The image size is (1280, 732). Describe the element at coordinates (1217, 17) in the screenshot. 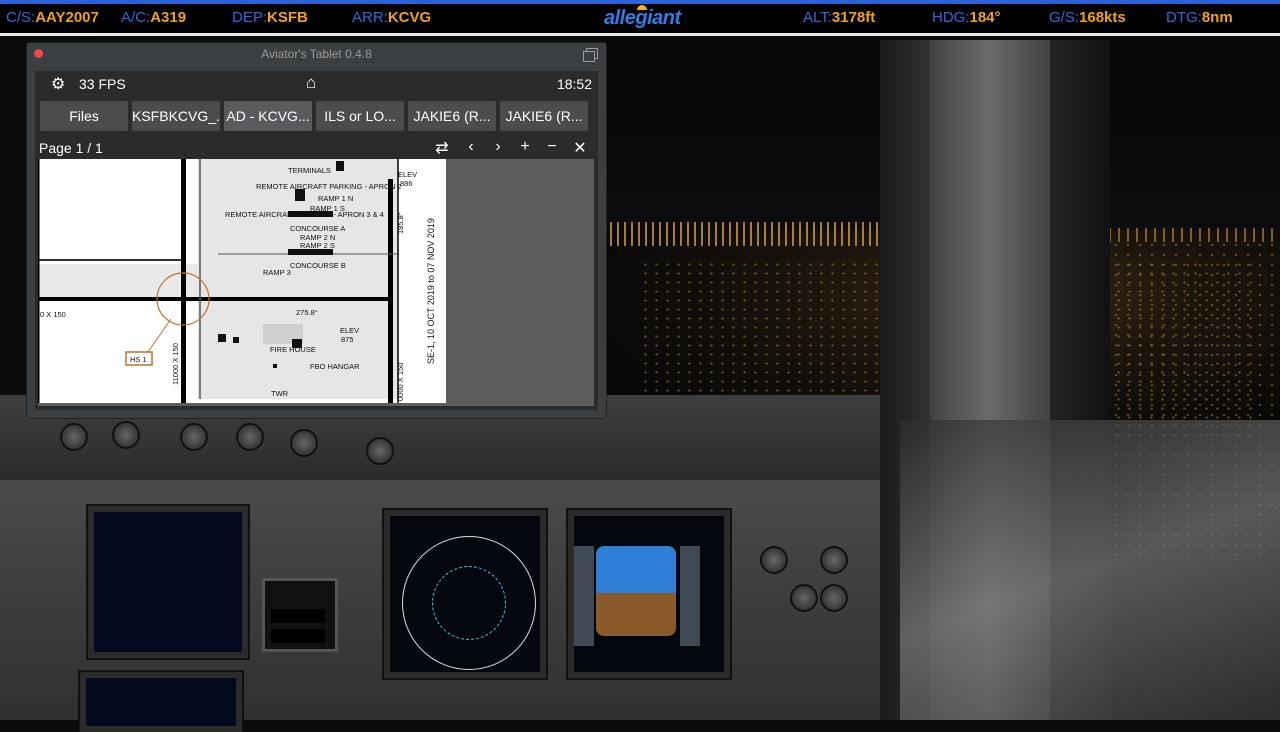

I see `distance-value: 8nm` at that location.